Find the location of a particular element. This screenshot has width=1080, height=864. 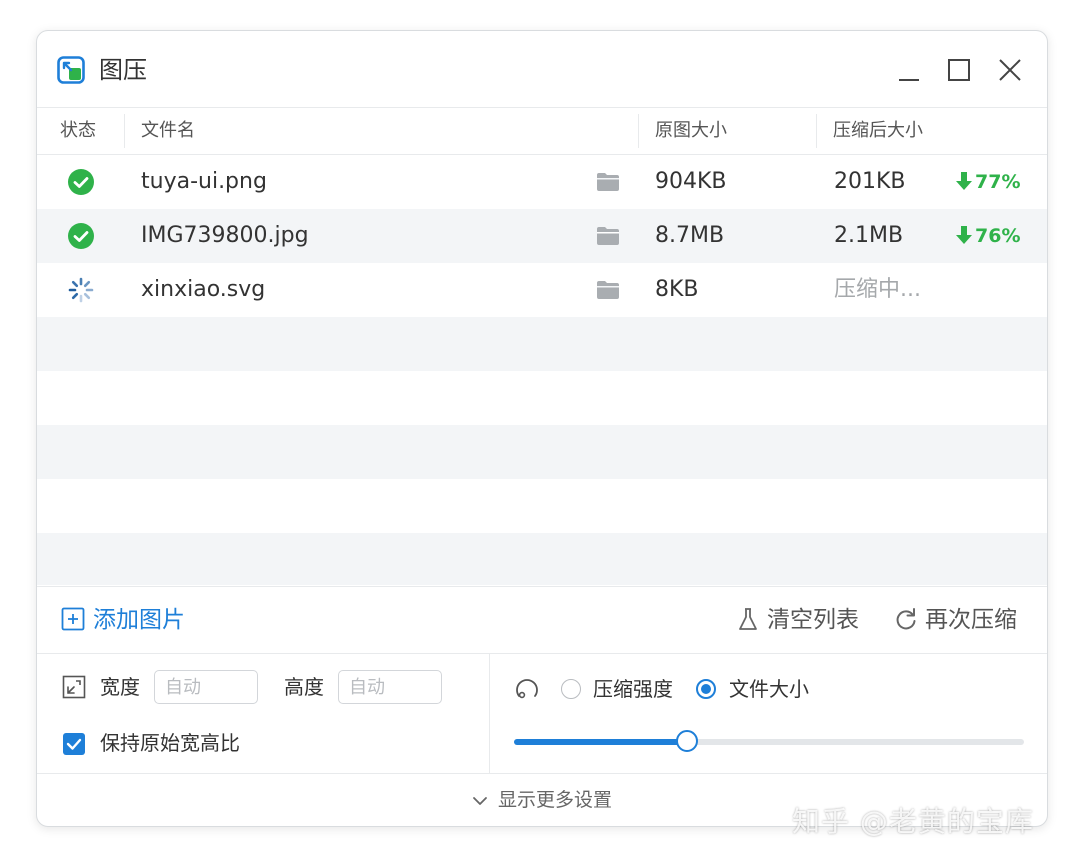

clear-list-button: 清空列表 is located at coordinates (798, 620).